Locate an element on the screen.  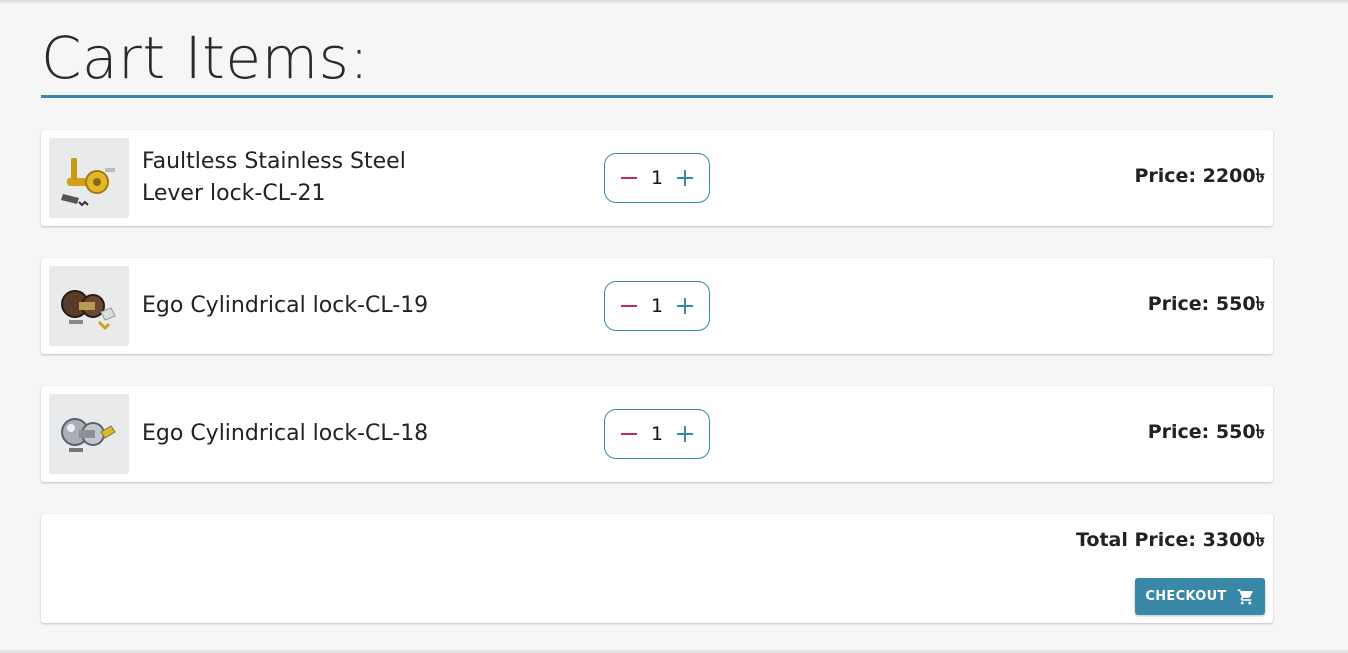
gold-lever-lock-icon is located at coordinates (89, 178).